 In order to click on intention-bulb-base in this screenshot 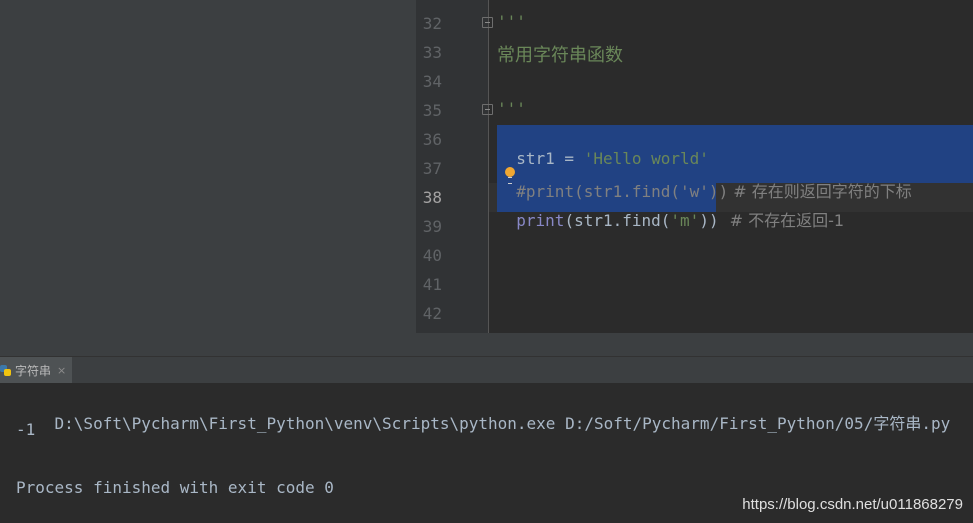, I will do `click(510, 180)`.